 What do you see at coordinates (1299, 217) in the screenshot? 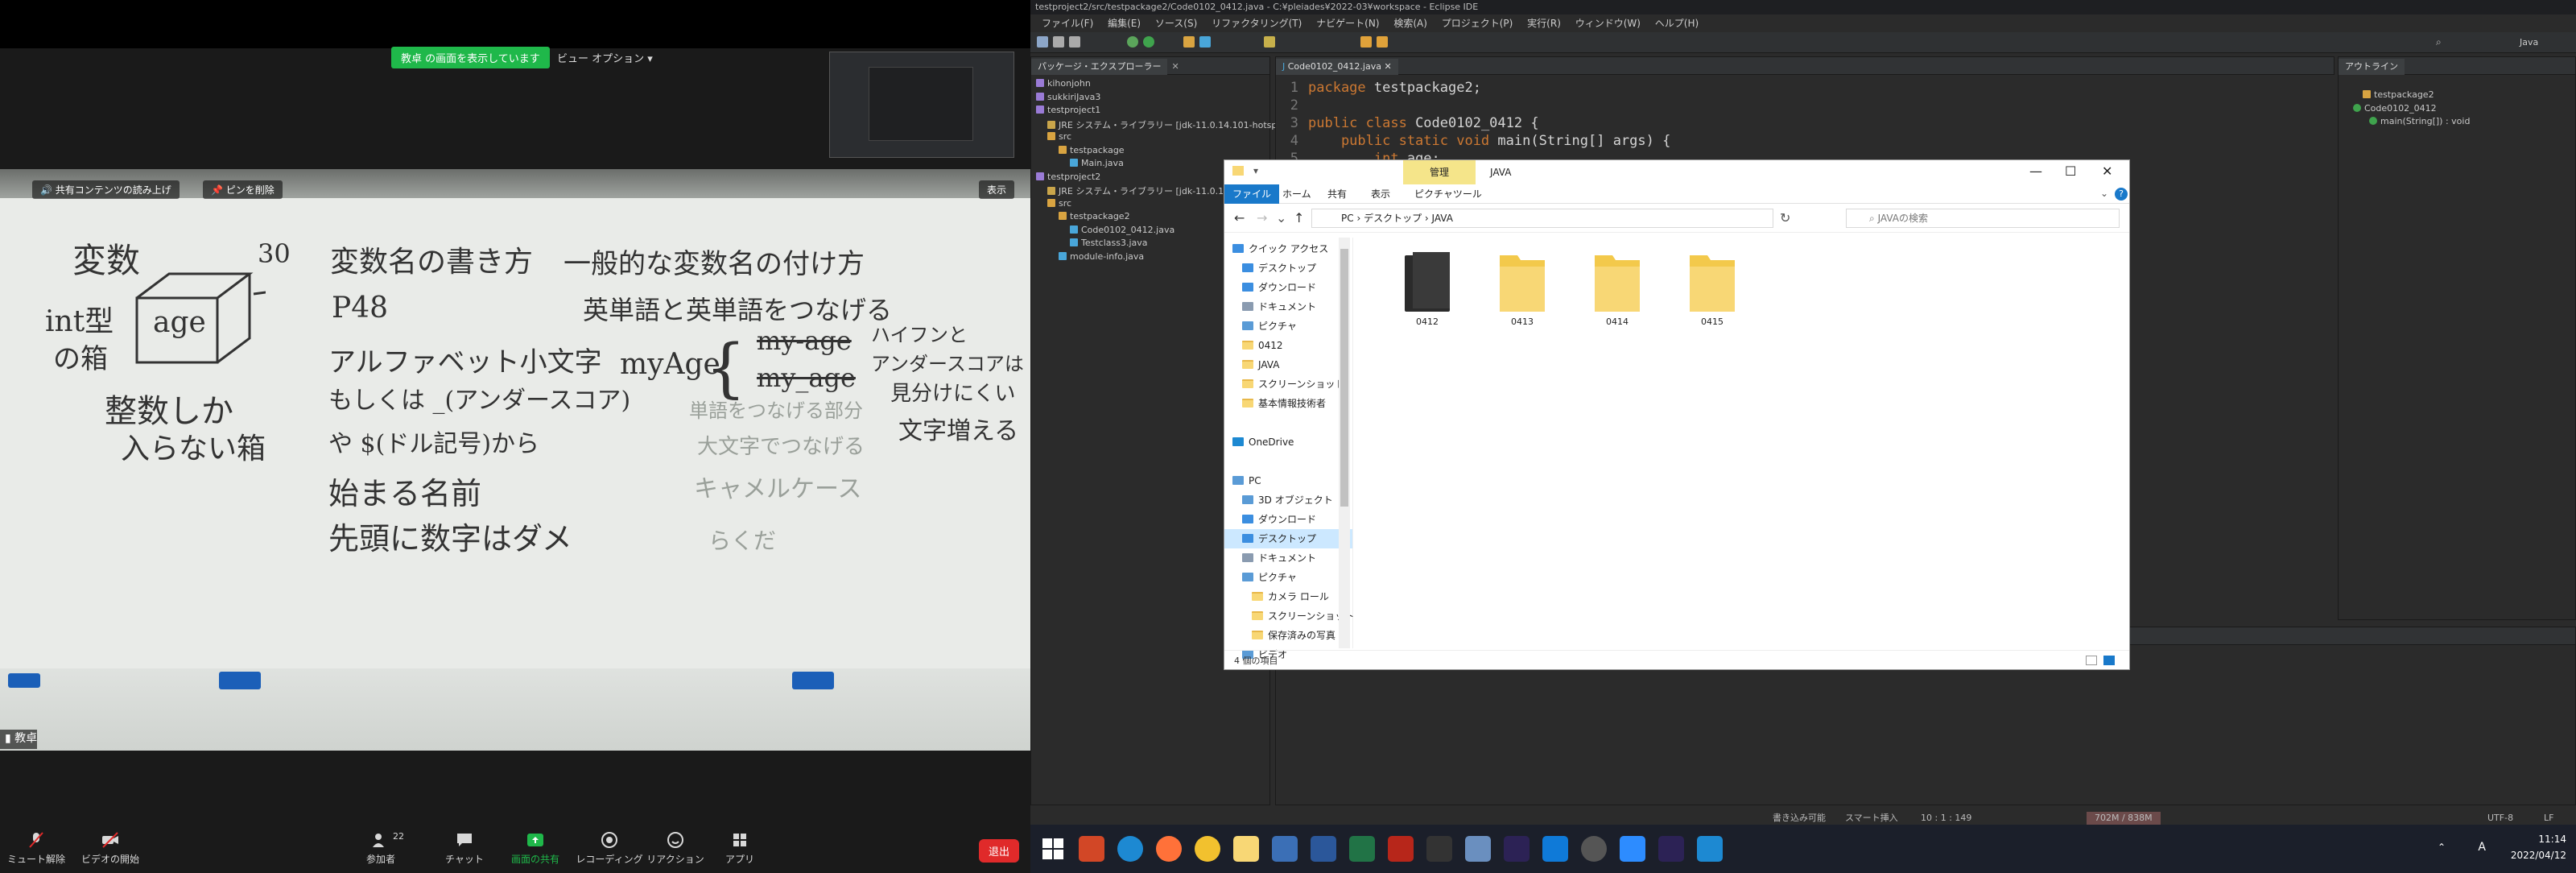
I see `up-arrow-icon: ↑` at bounding box center [1299, 217].